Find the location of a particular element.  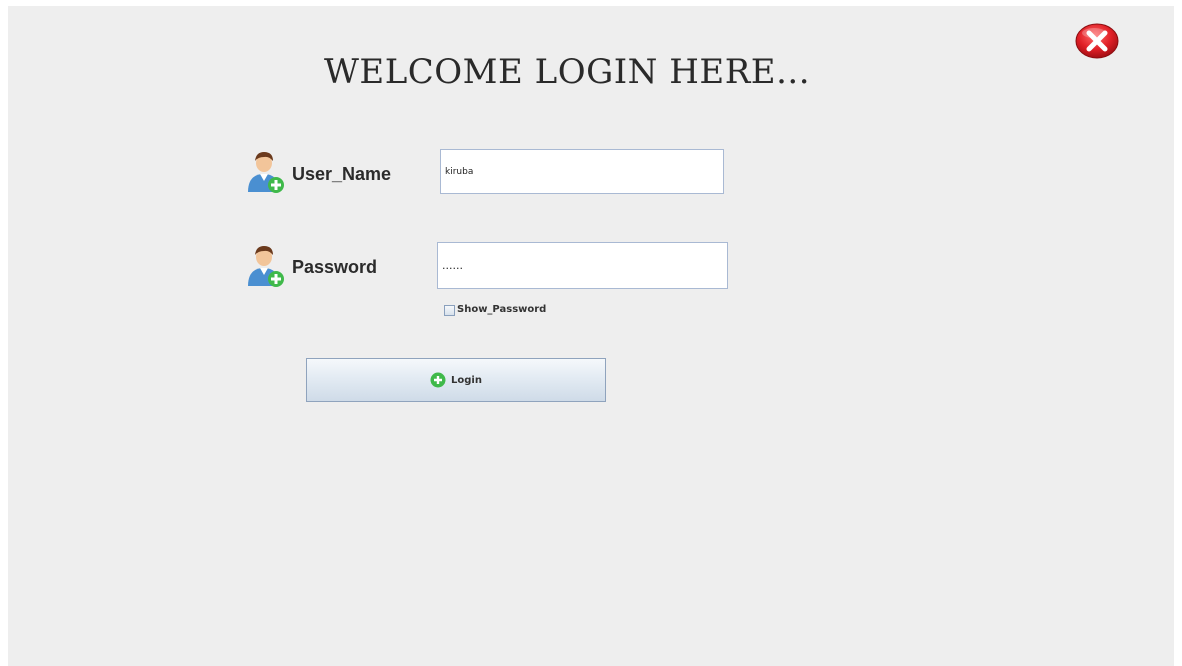

login-label: Login is located at coordinates (466, 380).